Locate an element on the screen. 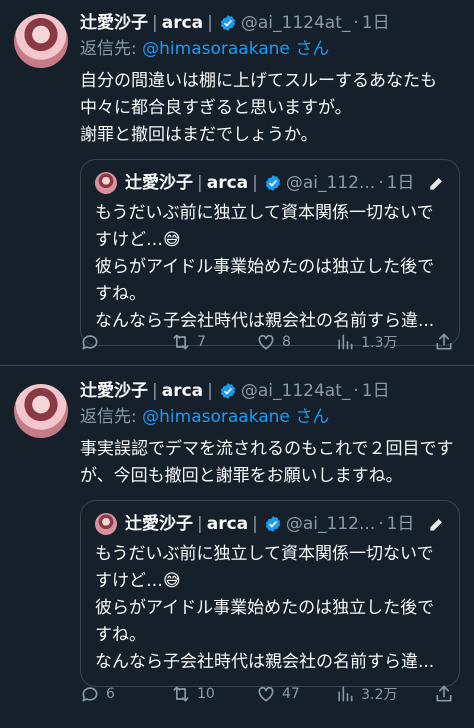  retweet-button: 10 is located at coordinates (213, 694).